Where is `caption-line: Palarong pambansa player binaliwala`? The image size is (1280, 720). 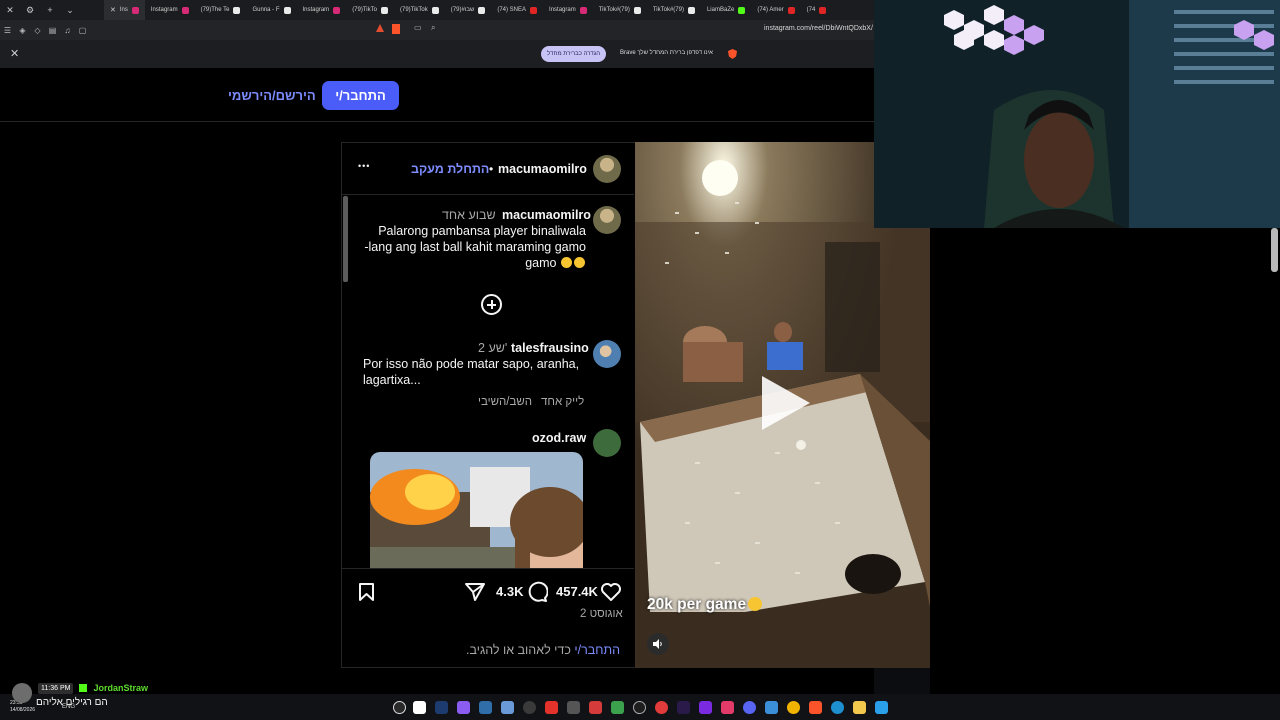 caption-line: Palarong pambansa player binaliwala is located at coordinates (482, 231).